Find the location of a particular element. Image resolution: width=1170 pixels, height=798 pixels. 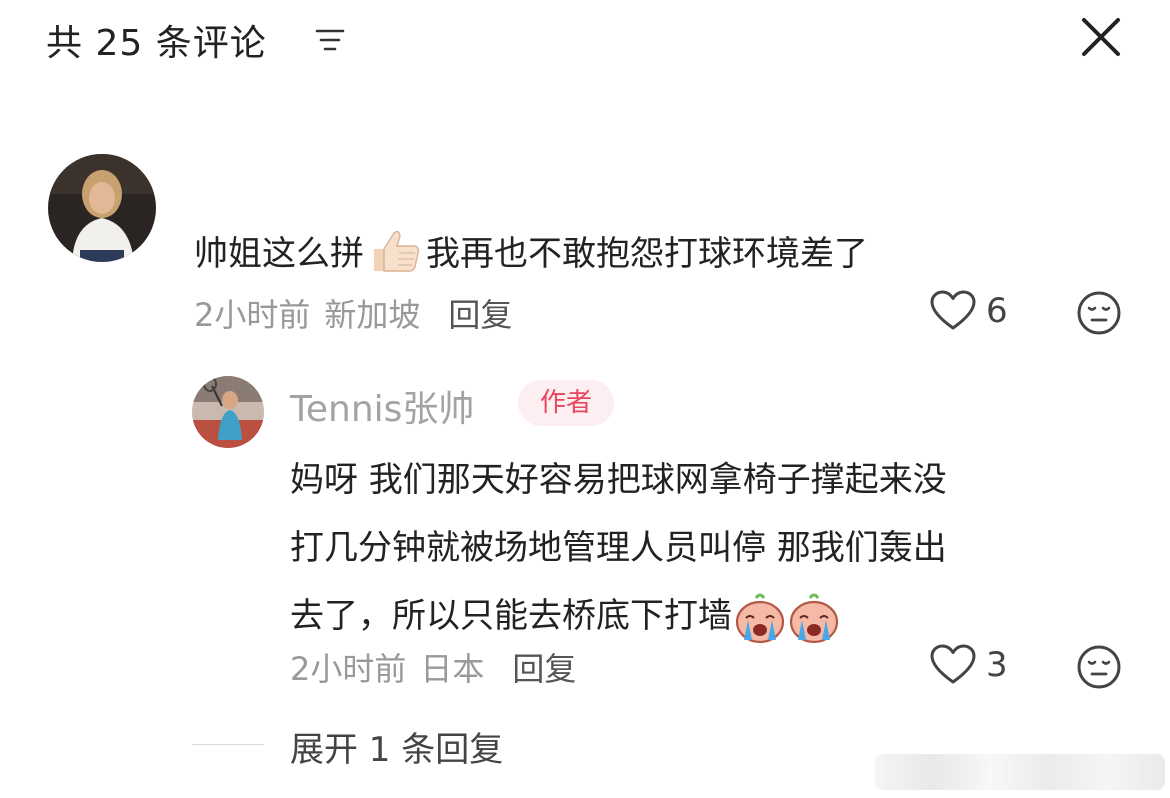

reply-time: 2小时前 is located at coordinates (348, 669).